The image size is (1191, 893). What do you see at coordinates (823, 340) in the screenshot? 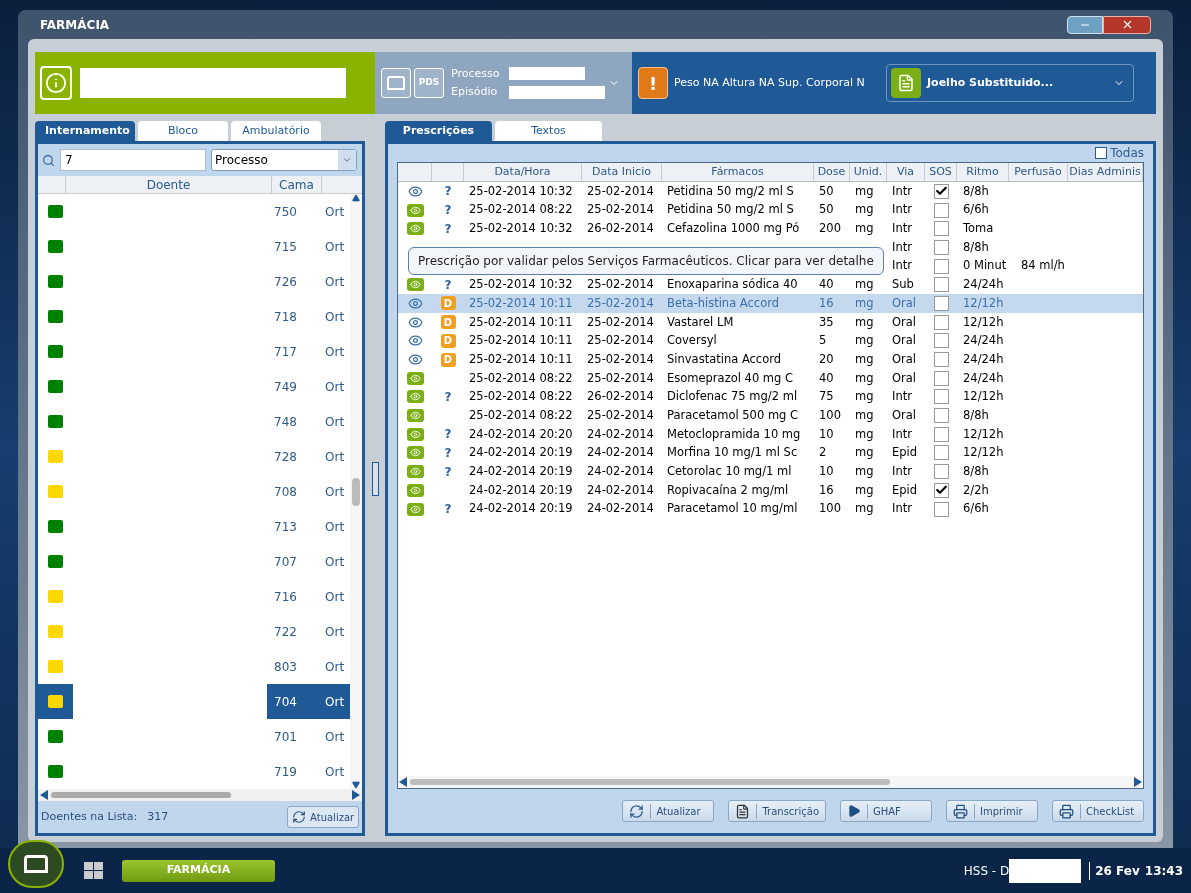
I see `dose-cell: 5` at bounding box center [823, 340].